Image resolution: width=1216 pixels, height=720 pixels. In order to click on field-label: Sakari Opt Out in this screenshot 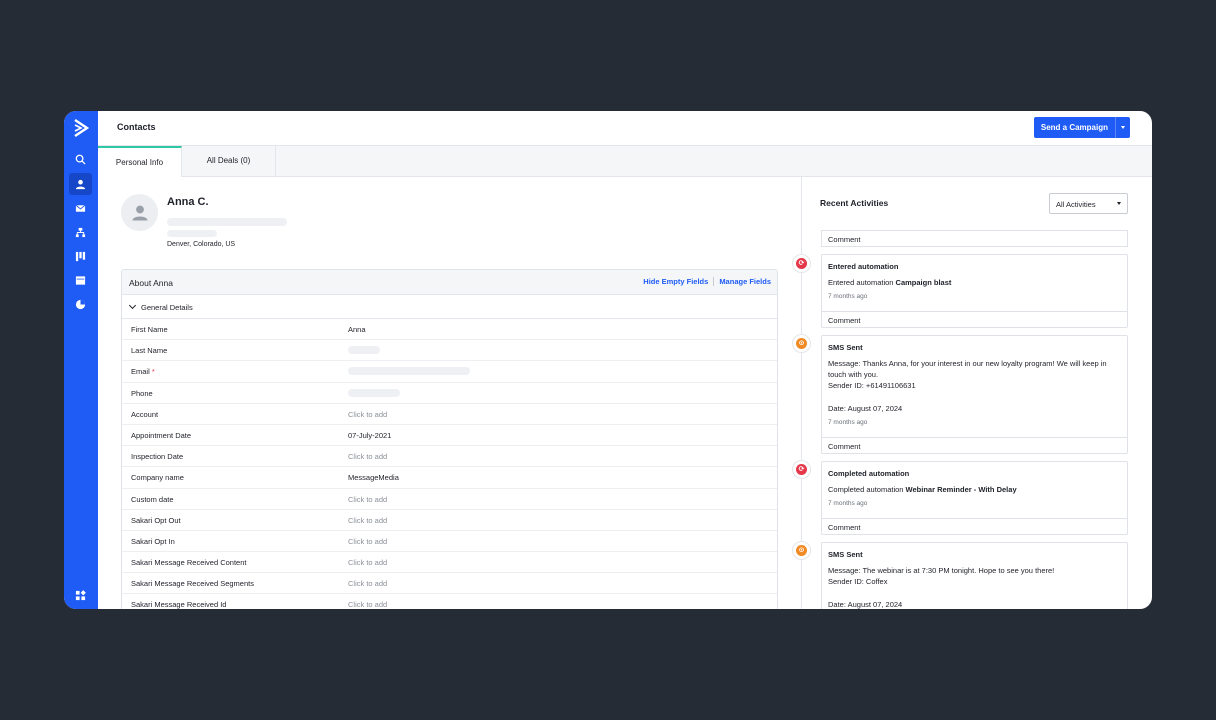, I will do `click(156, 520)`.